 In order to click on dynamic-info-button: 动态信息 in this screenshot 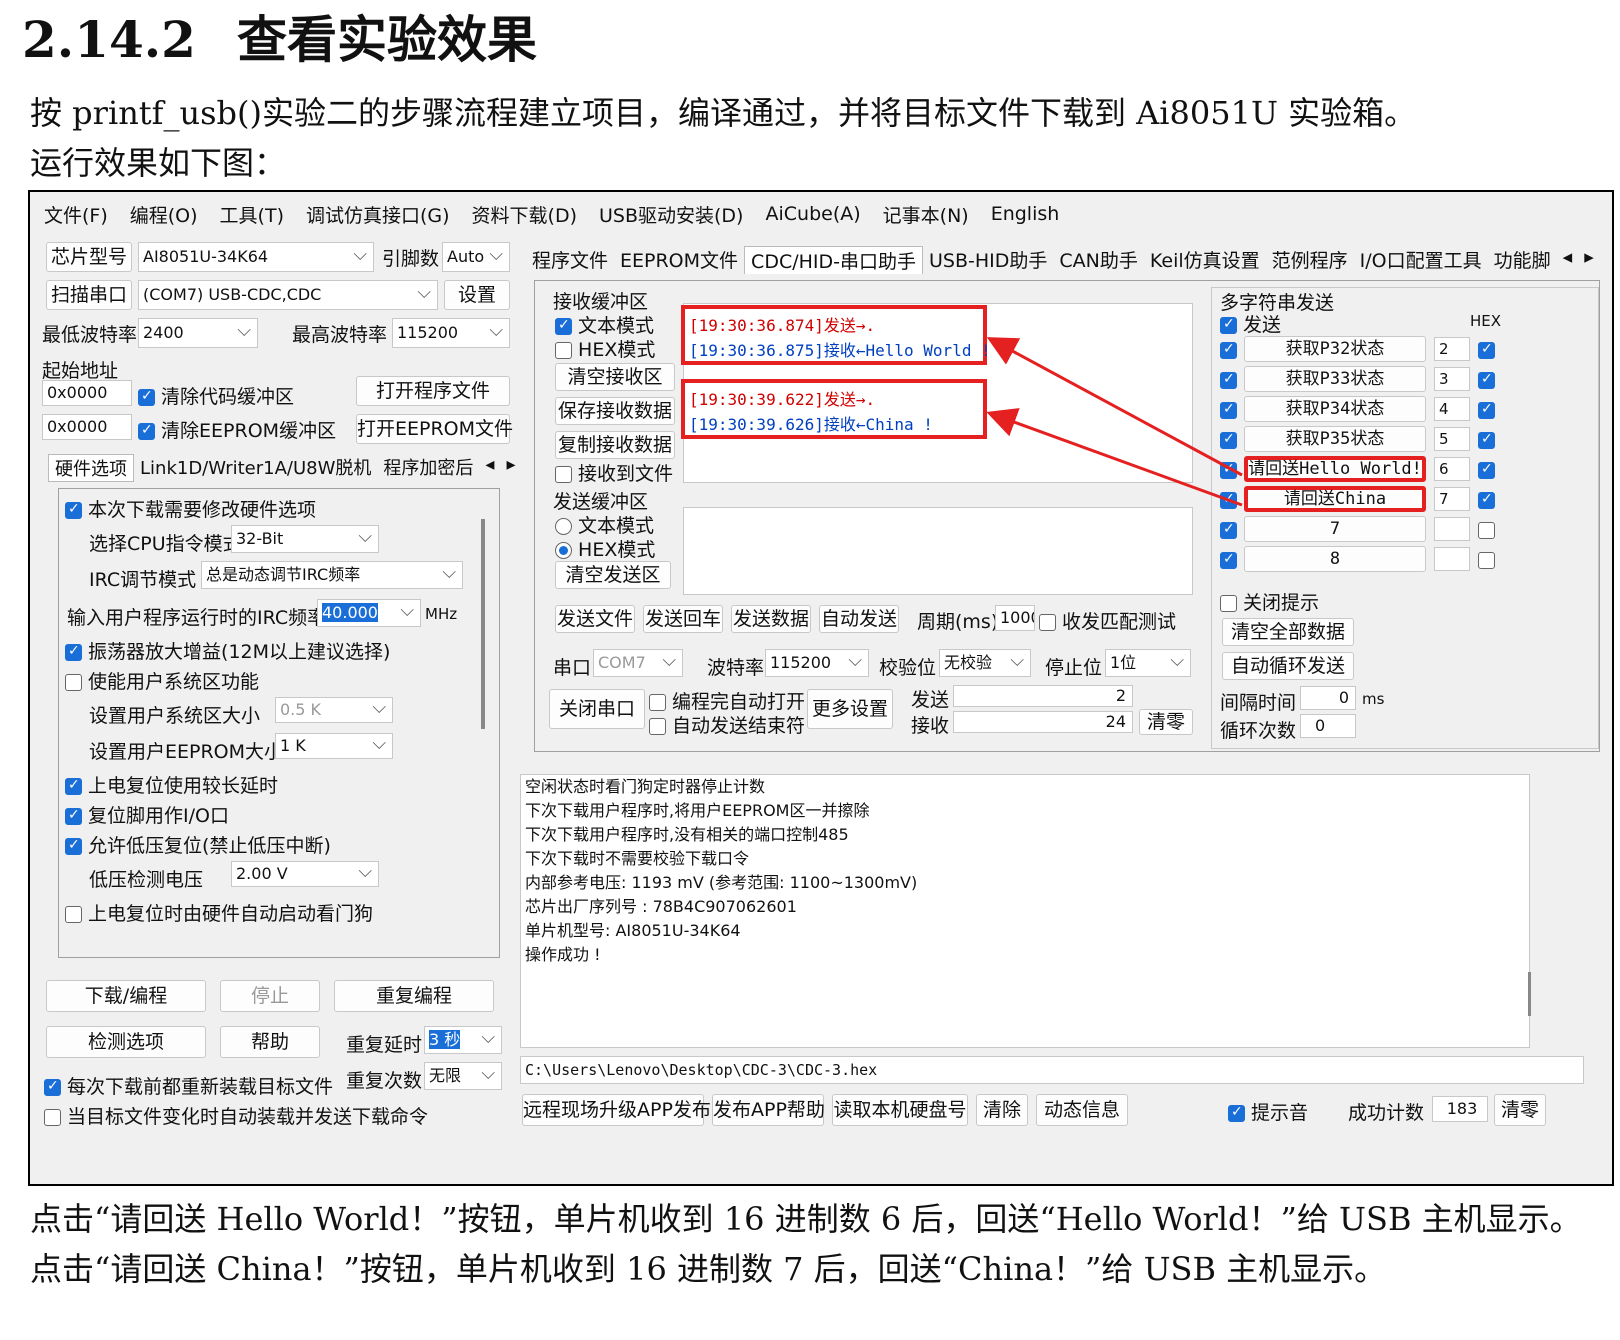, I will do `click(1082, 1110)`.